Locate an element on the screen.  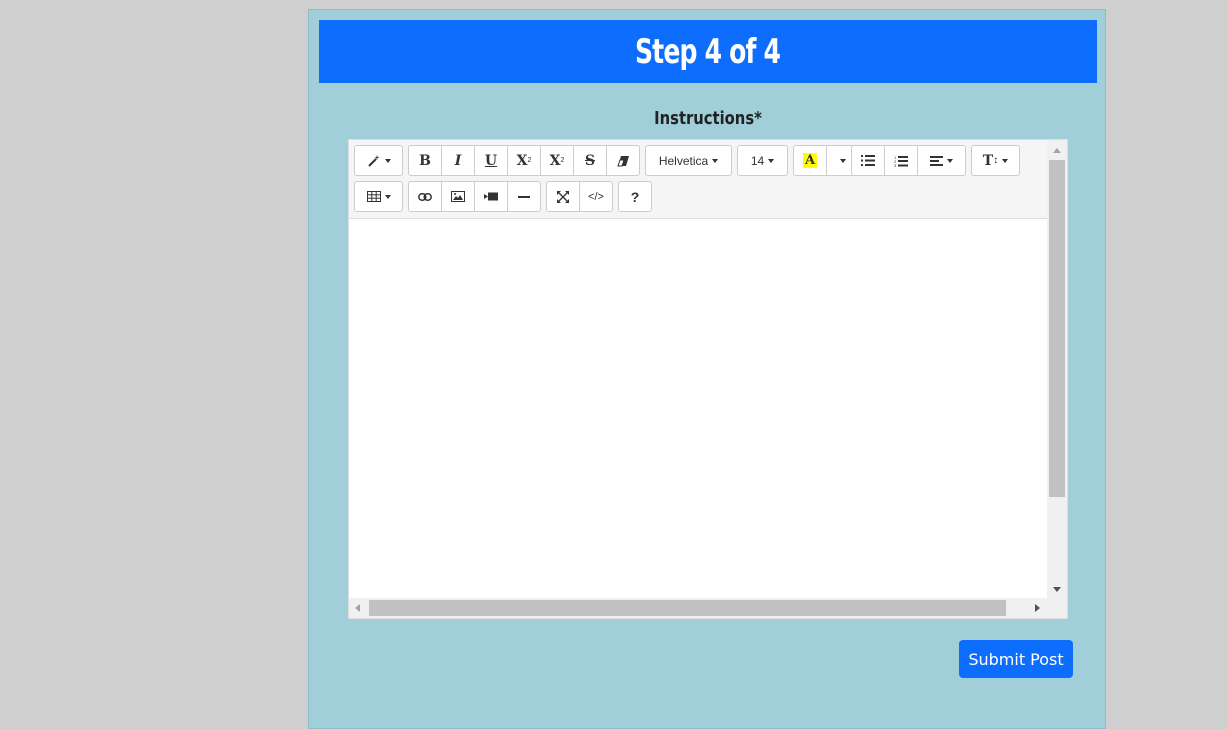
vertical-scroll-thumb is located at coordinates (1057, 328).